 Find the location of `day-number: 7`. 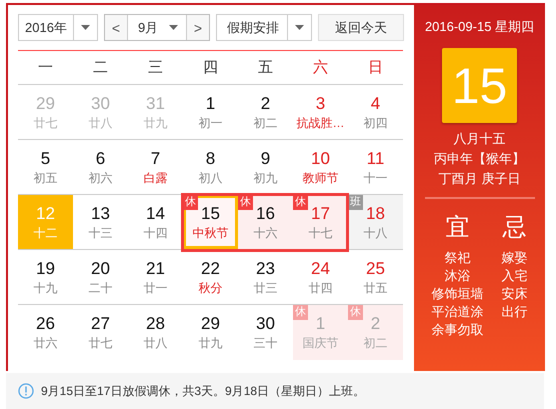

day-number: 7 is located at coordinates (155, 159).